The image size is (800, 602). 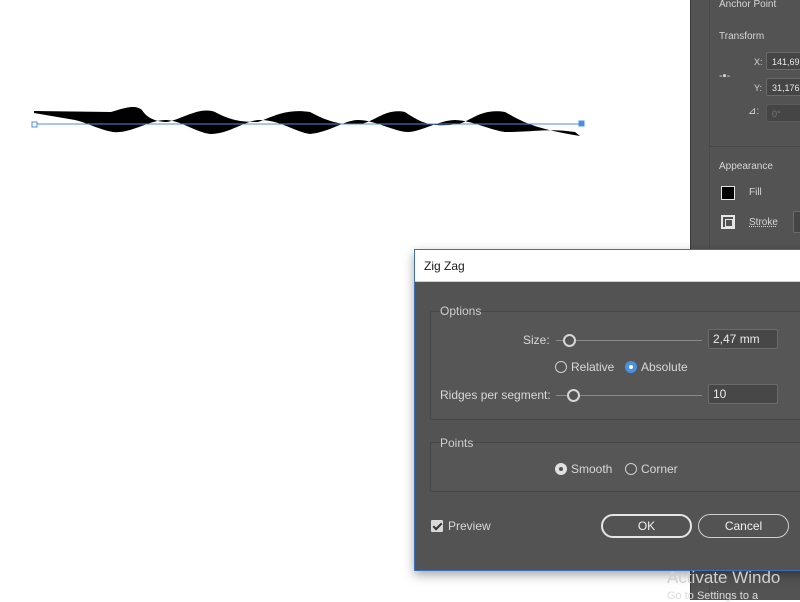 I want to click on stroke-label: Stroke, so click(x=763, y=222).